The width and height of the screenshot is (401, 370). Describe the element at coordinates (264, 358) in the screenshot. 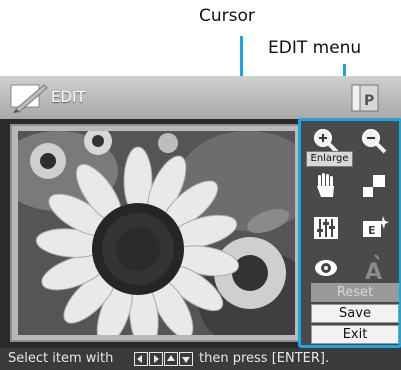

I see `status-suffix: then press [ENTER].` at that location.